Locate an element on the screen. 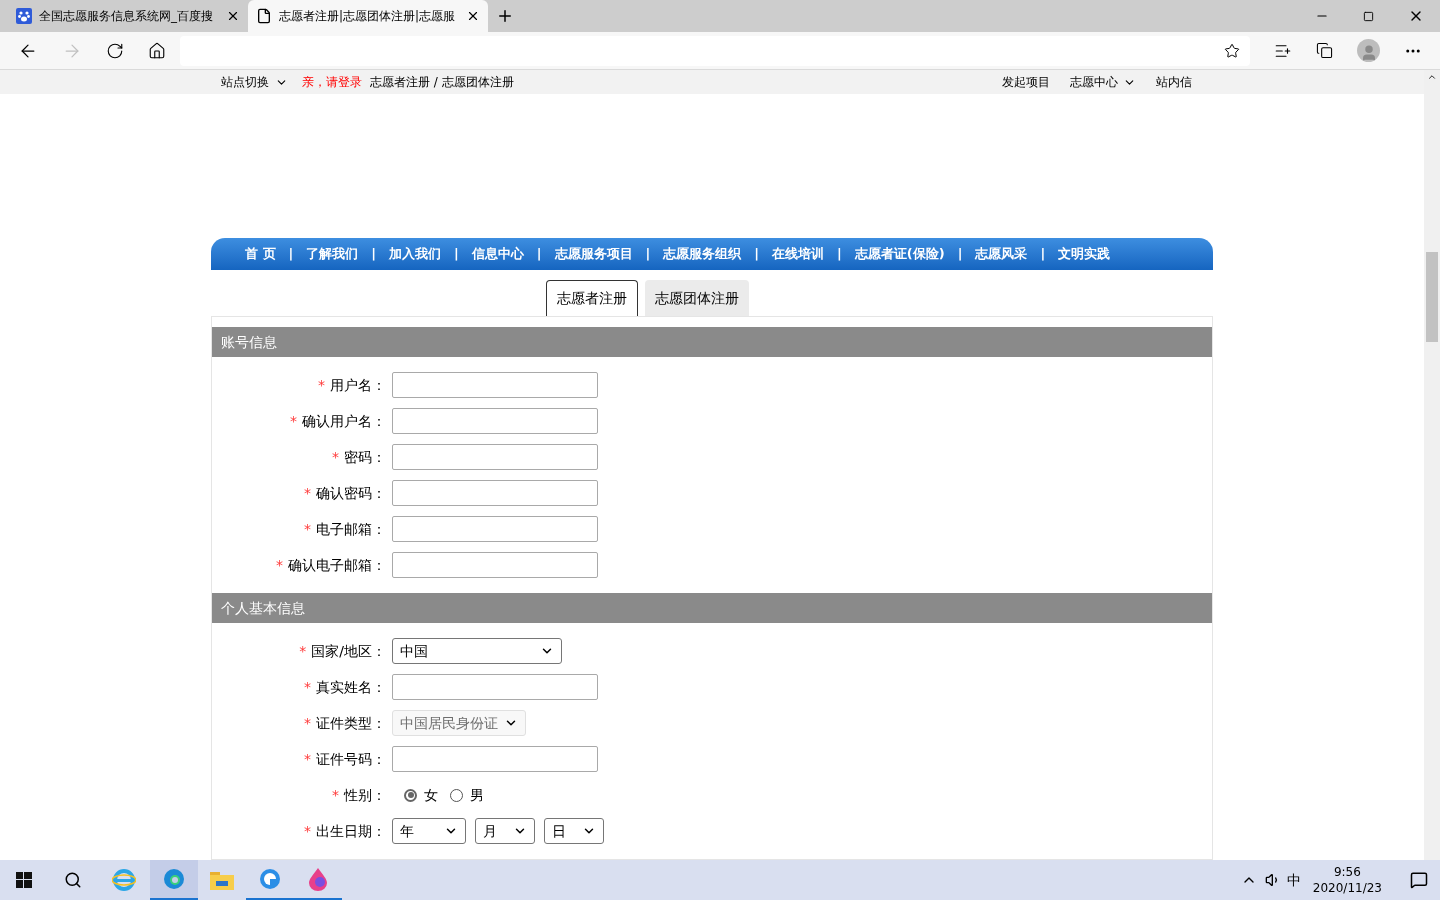 This screenshot has height=900, width=1440. top-link: 发起项目 is located at coordinates (1026, 82).